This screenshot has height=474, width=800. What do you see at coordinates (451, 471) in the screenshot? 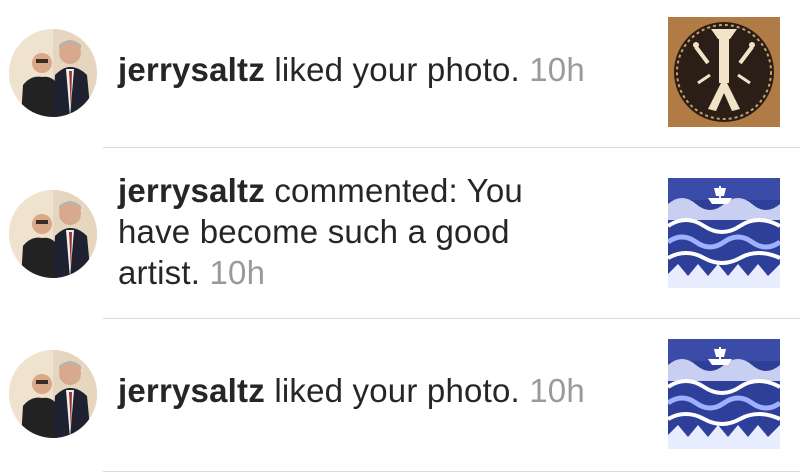
I see `divider` at bounding box center [451, 471].